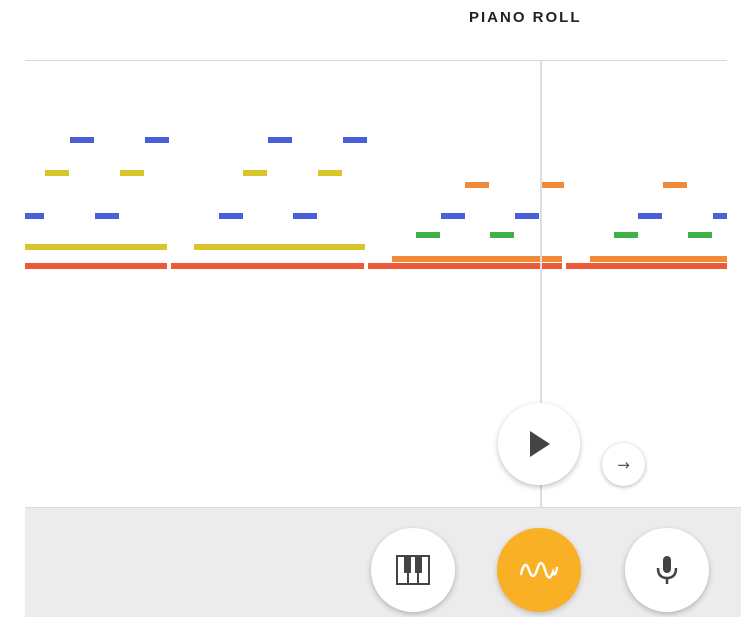 Image resolution: width=741 pixels, height=617 pixels. I want to click on page-title: PIANO ROLL, so click(525, 17).